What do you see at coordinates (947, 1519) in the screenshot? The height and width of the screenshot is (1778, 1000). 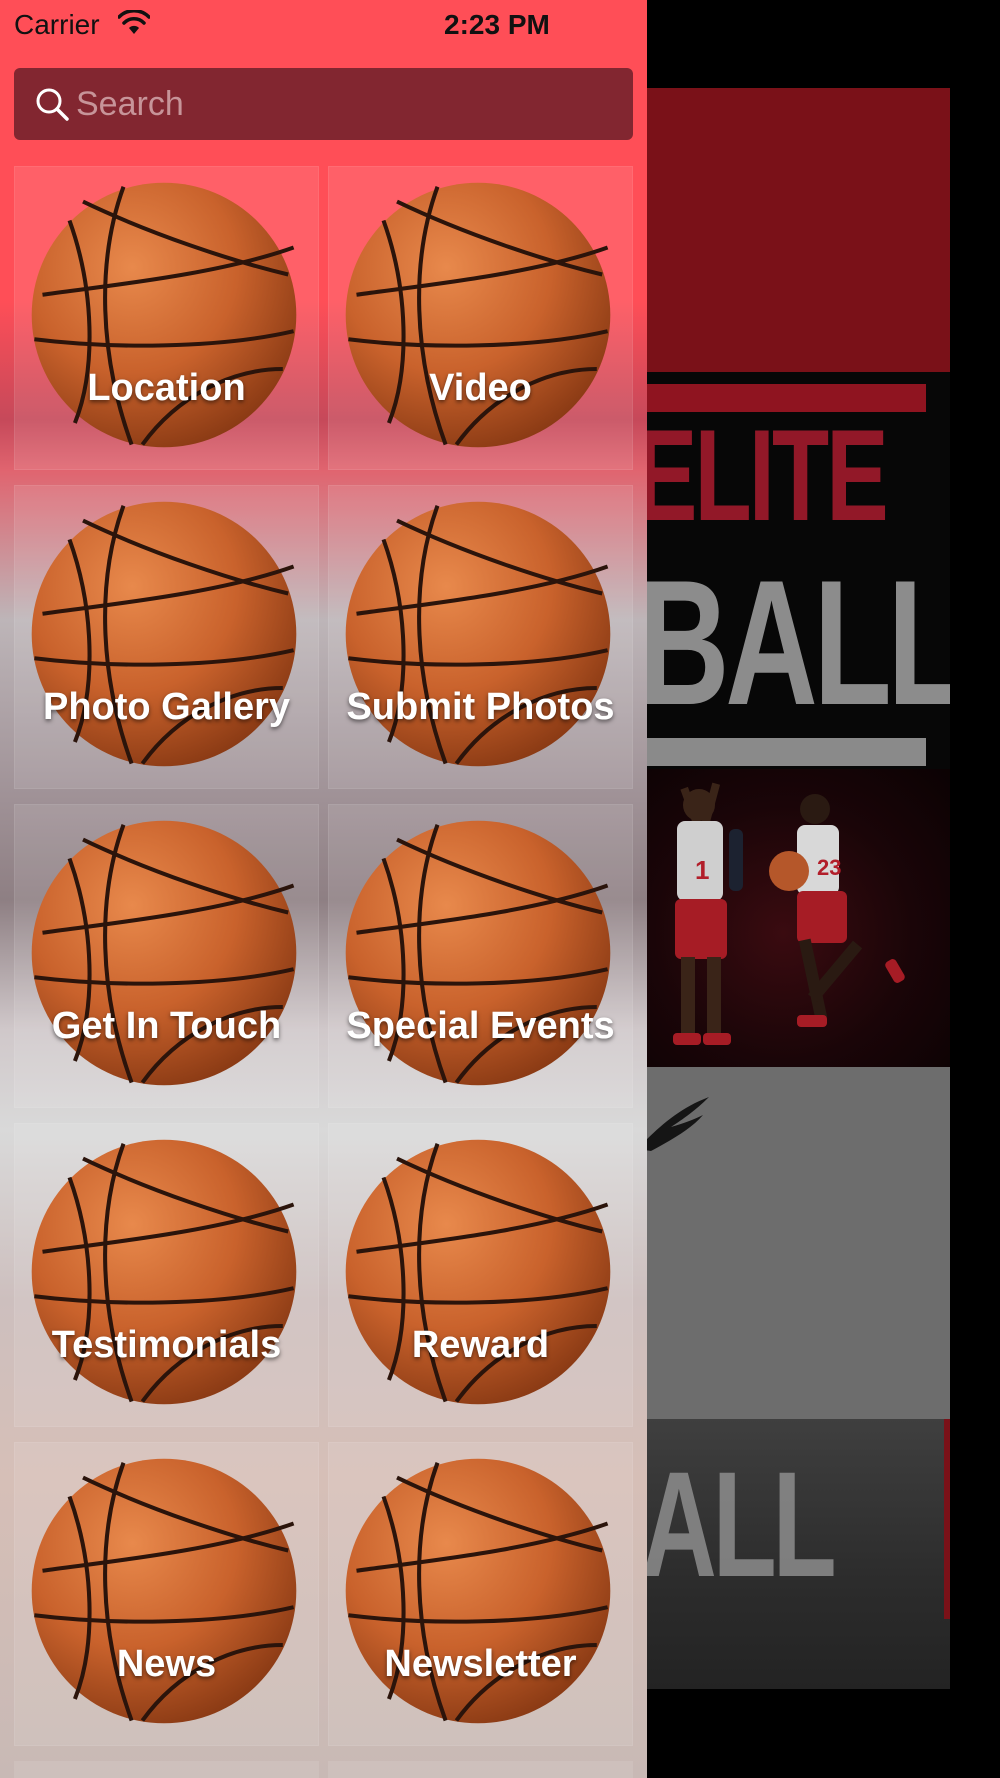 I see `bottom-banner-accent` at bounding box center [947, 1519].